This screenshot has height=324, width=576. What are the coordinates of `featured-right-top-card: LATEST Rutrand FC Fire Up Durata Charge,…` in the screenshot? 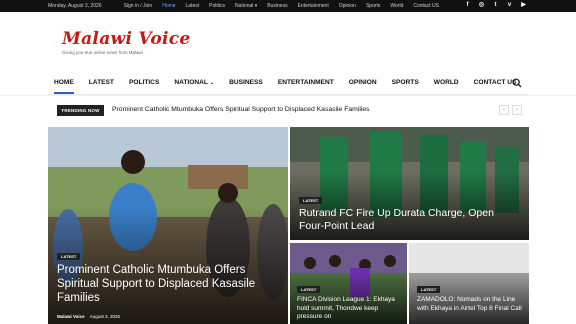 It's located at (409, 183).